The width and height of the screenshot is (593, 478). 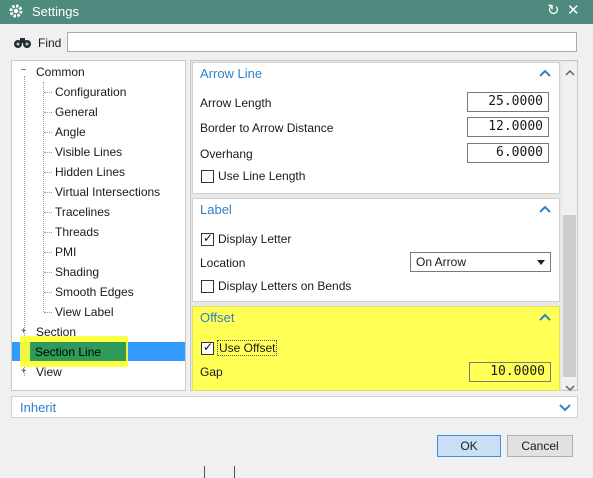 I want to click on ok-button: OK, so click(x=469, y=446).